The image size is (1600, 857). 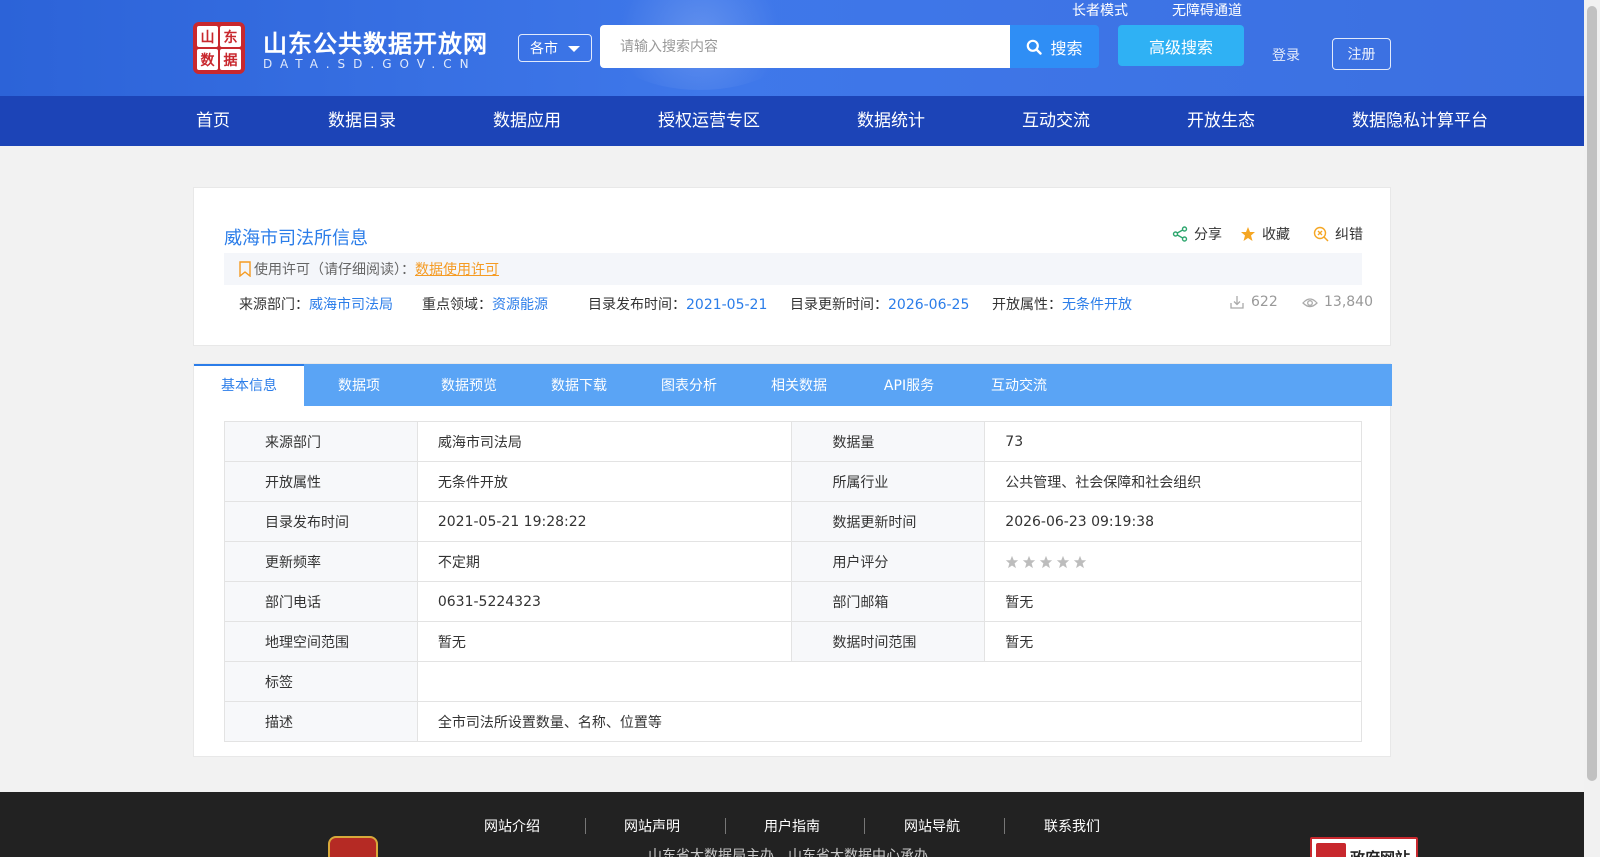 I want to click on download-count-value: 622, so click(x=1264, y=302).